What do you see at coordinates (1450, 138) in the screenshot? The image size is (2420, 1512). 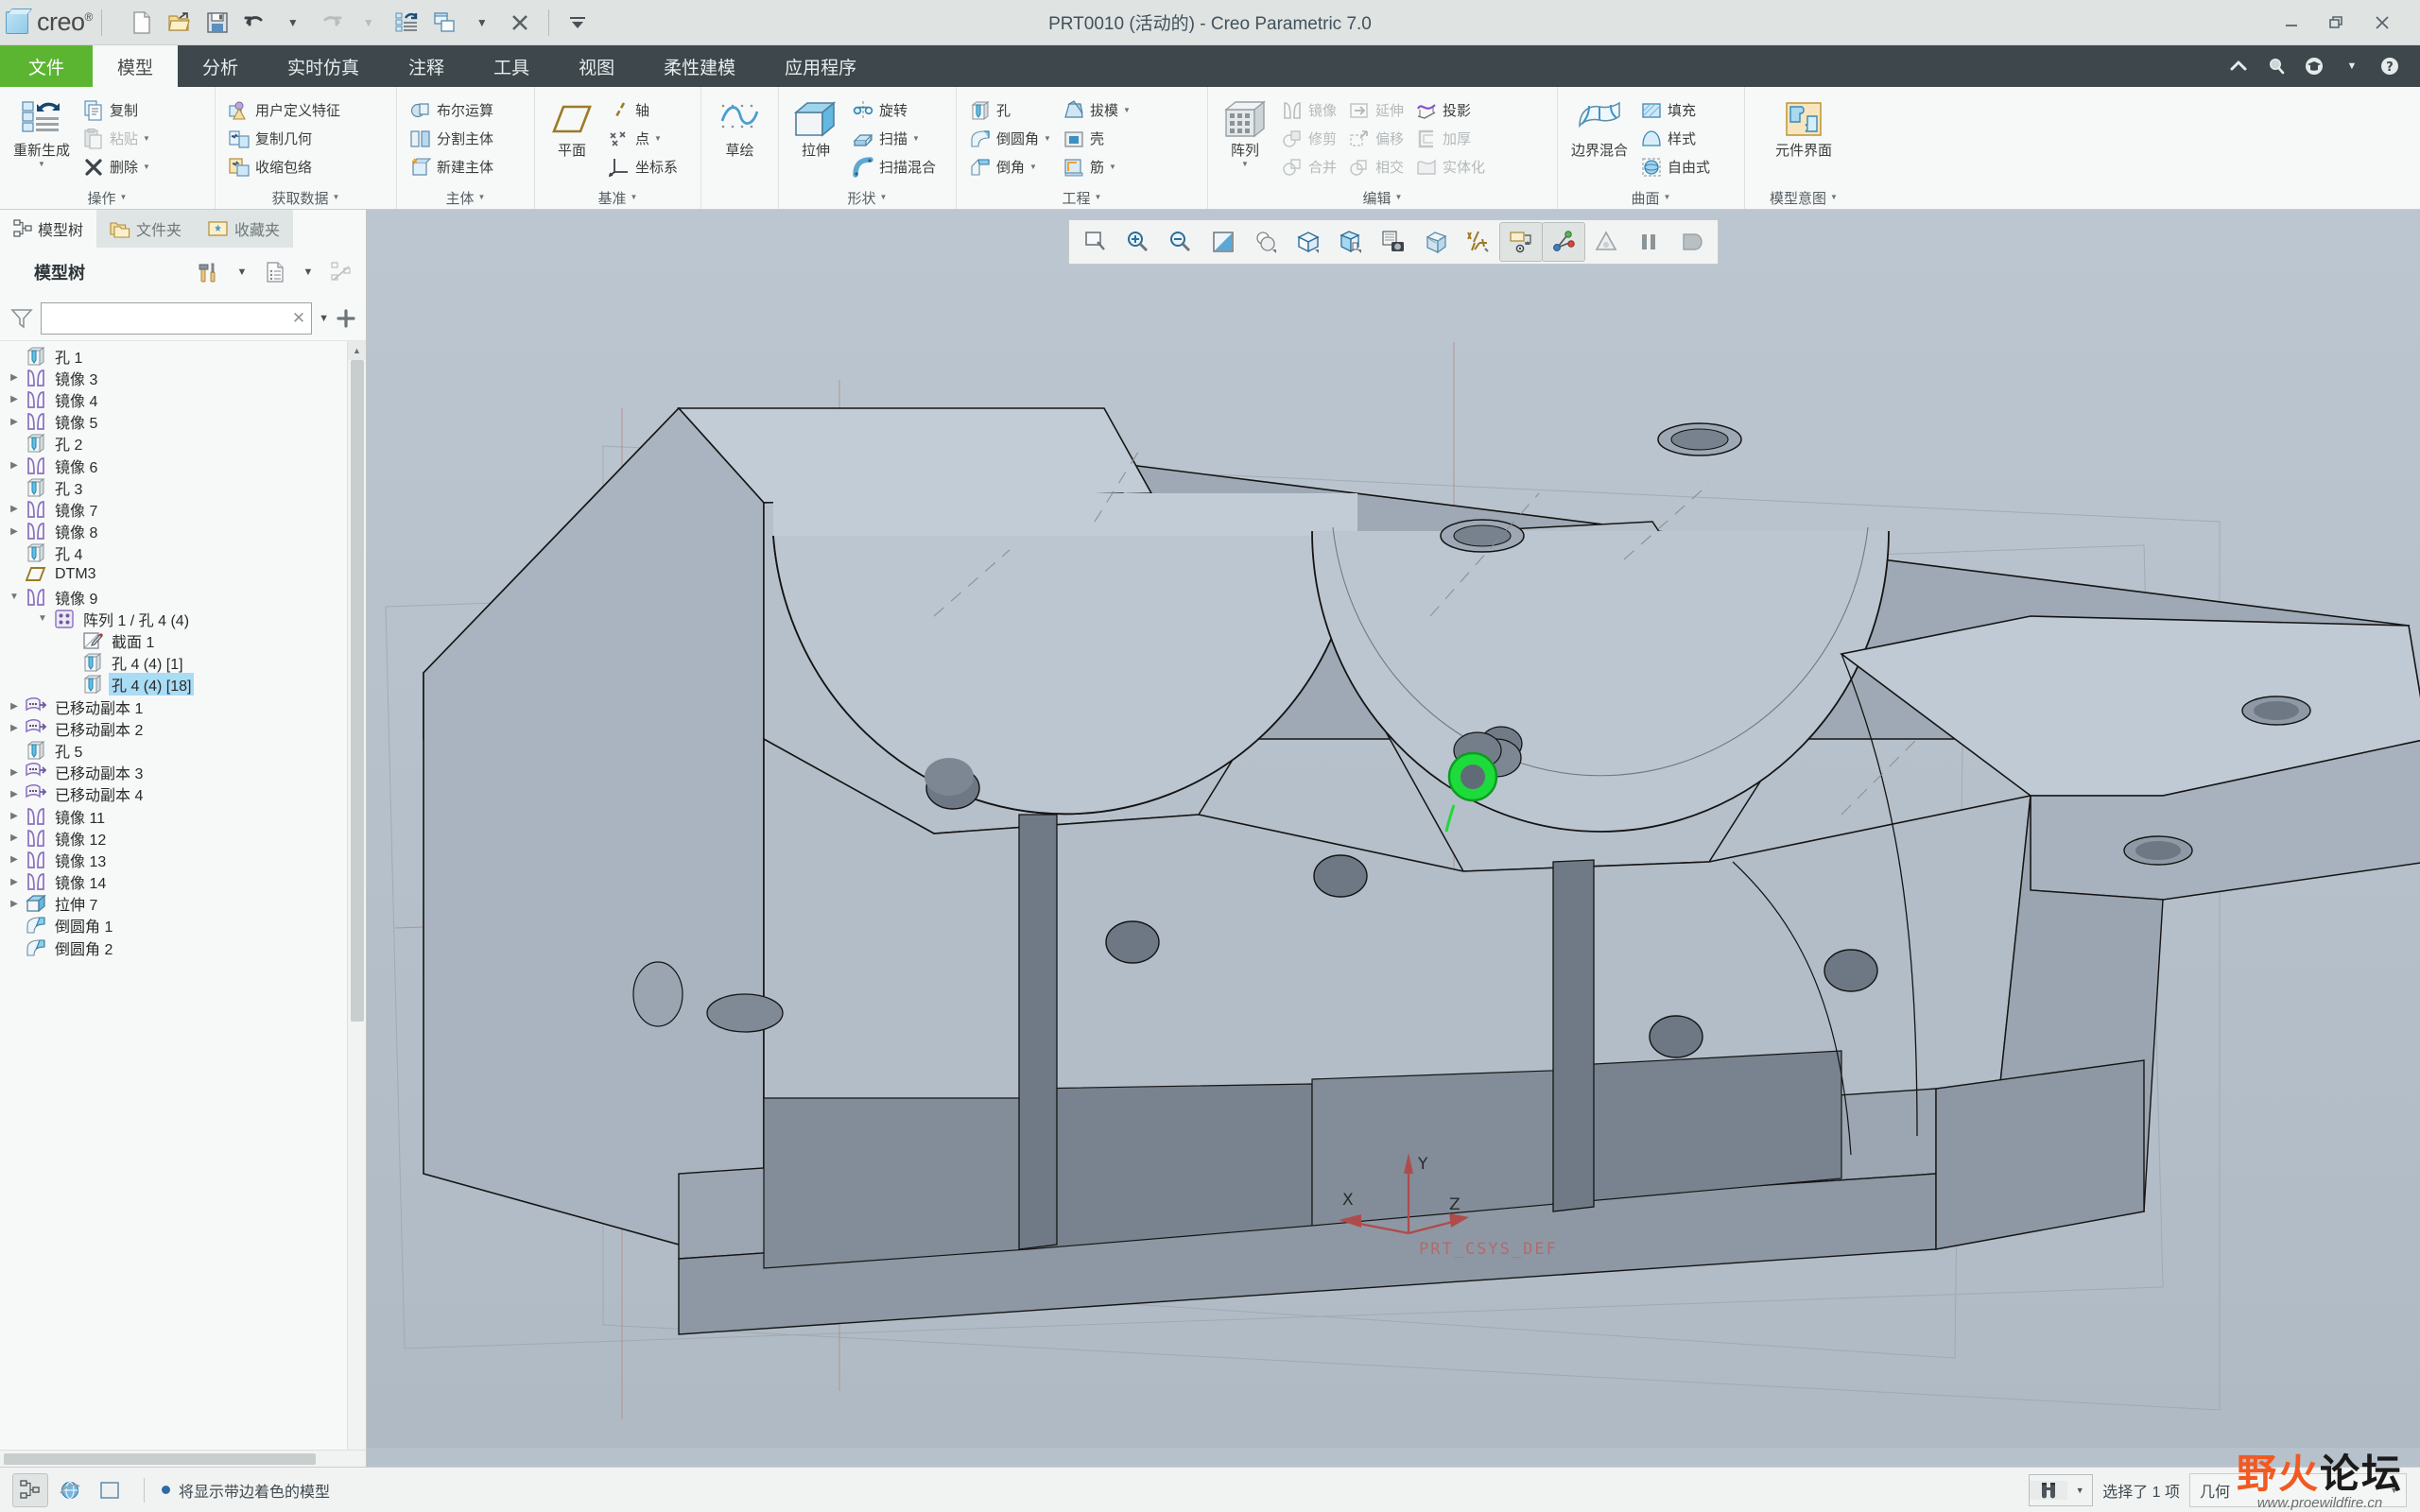 I see `thicken-button: 加厚` at bounding box center [1450, 138].